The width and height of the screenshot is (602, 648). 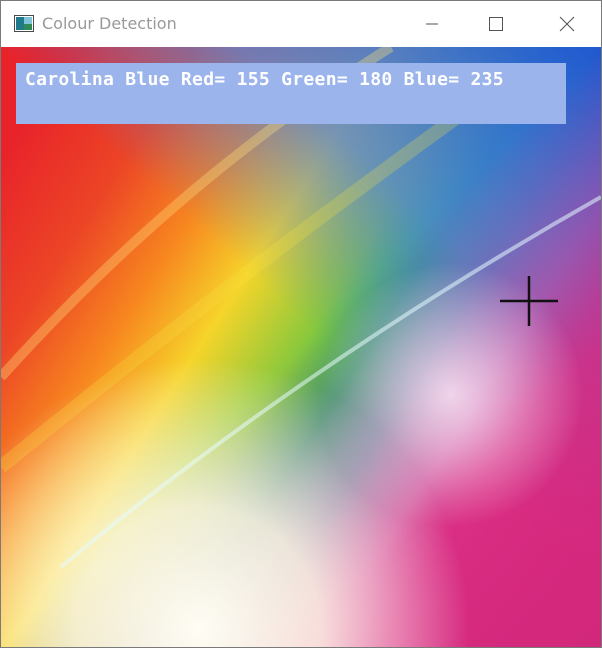 What do you see at coordinates (301, 24) in the screenshot?
I see `title-bar: Colour Detection` at bounding box center [301, 24].